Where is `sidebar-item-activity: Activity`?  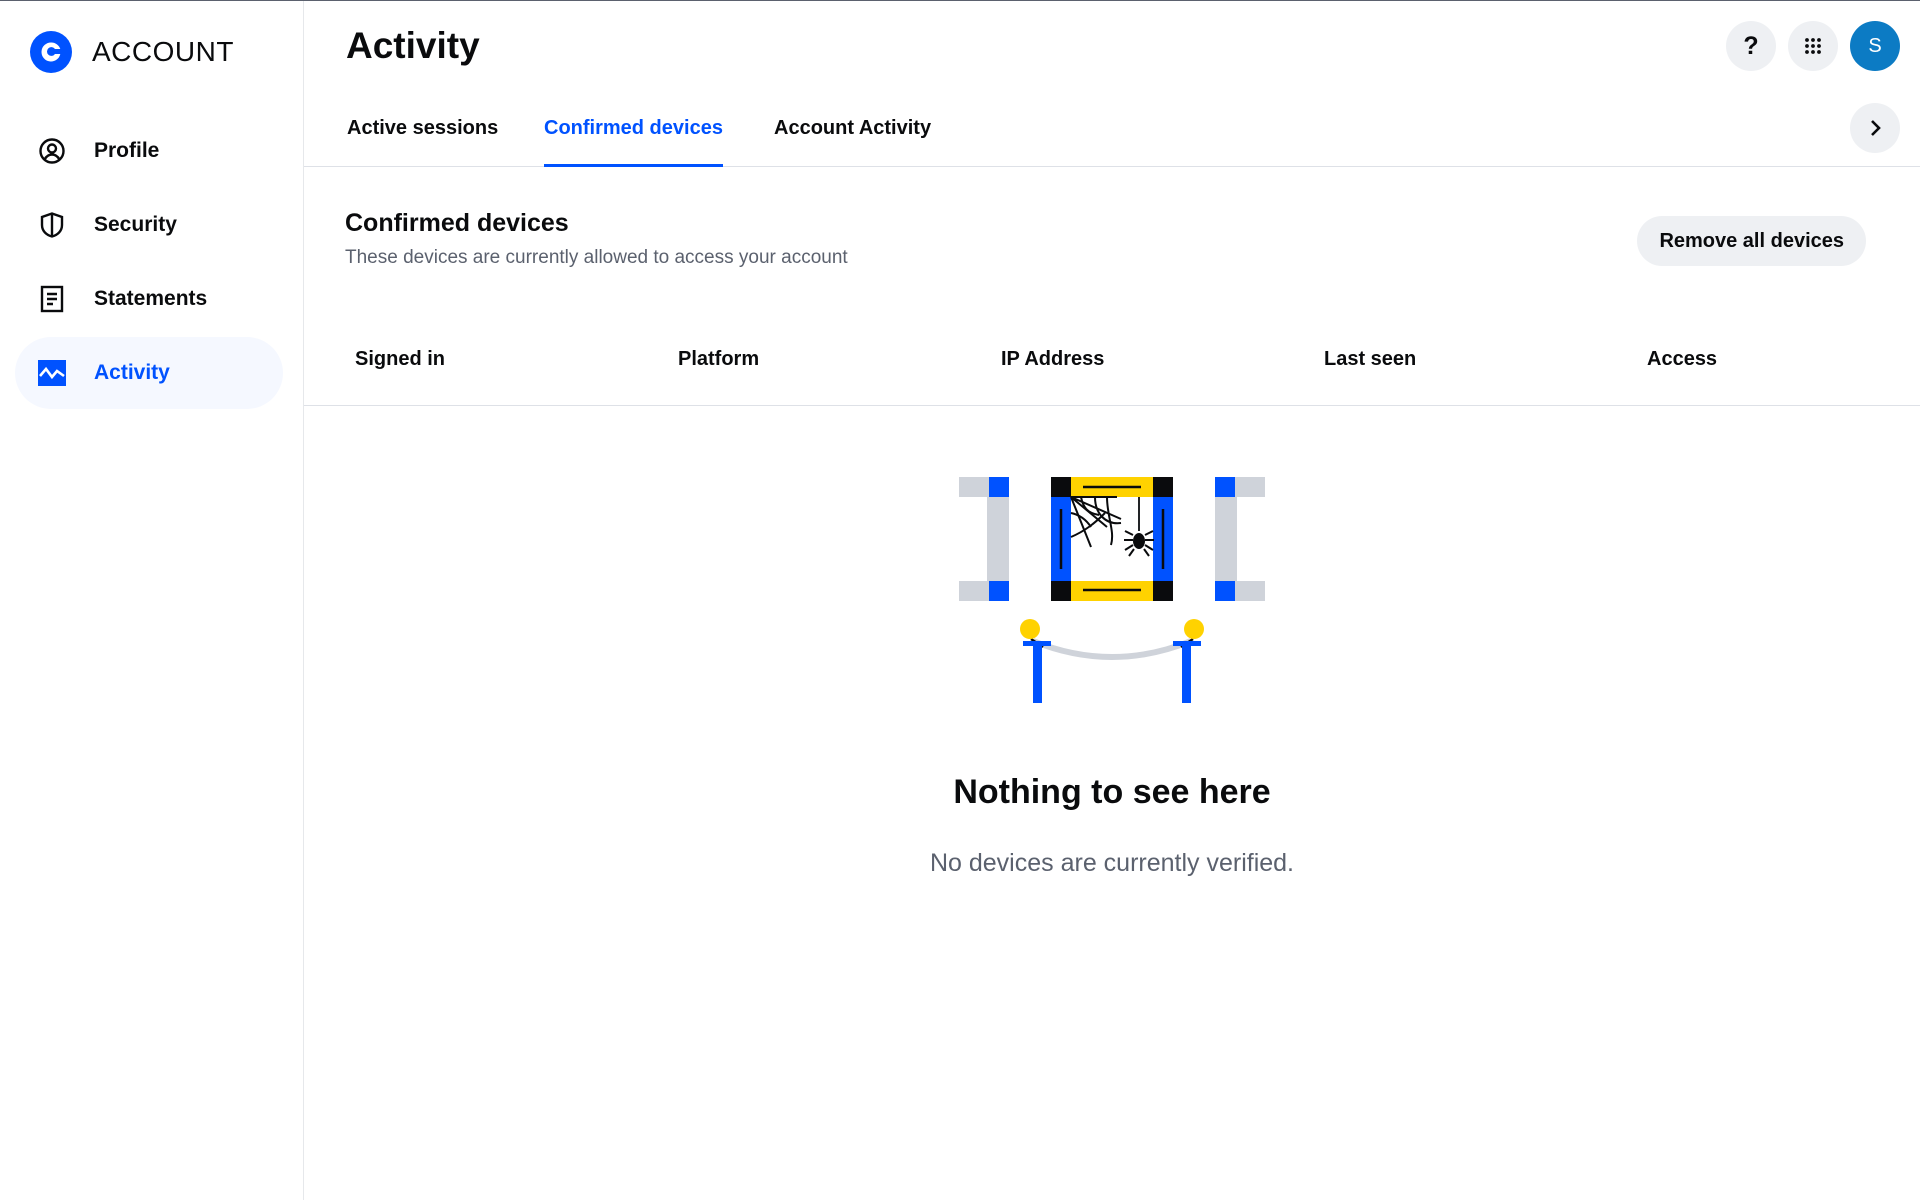
sidebar-item-activity: Activity is located at coordinates (149, 373).